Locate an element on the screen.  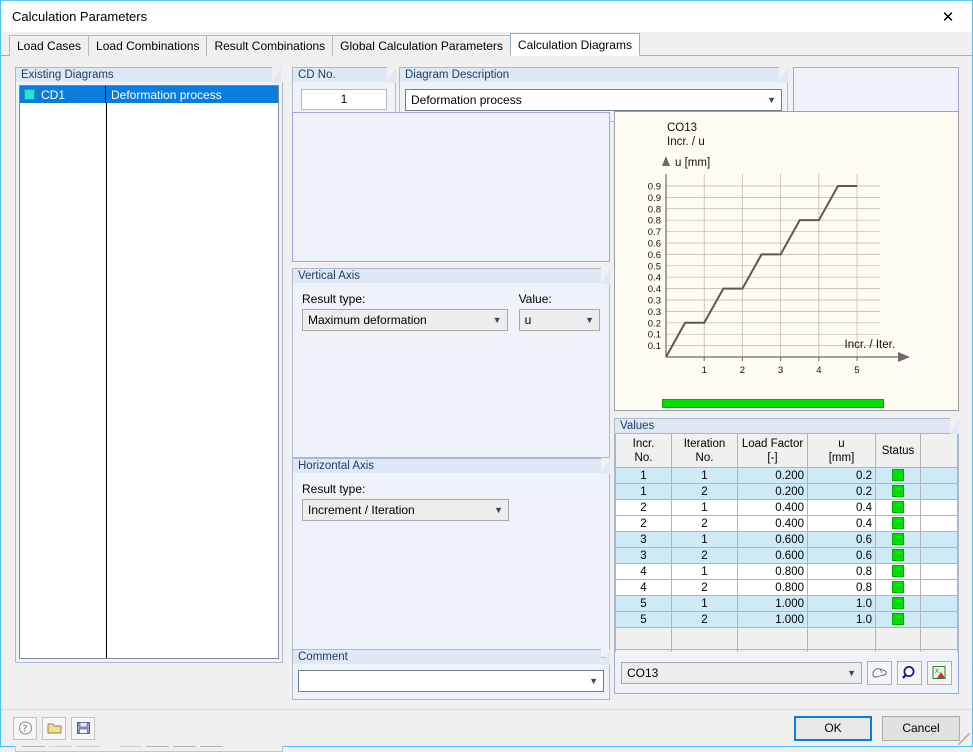
excel-icon: X is located at coordinates (939, 672).